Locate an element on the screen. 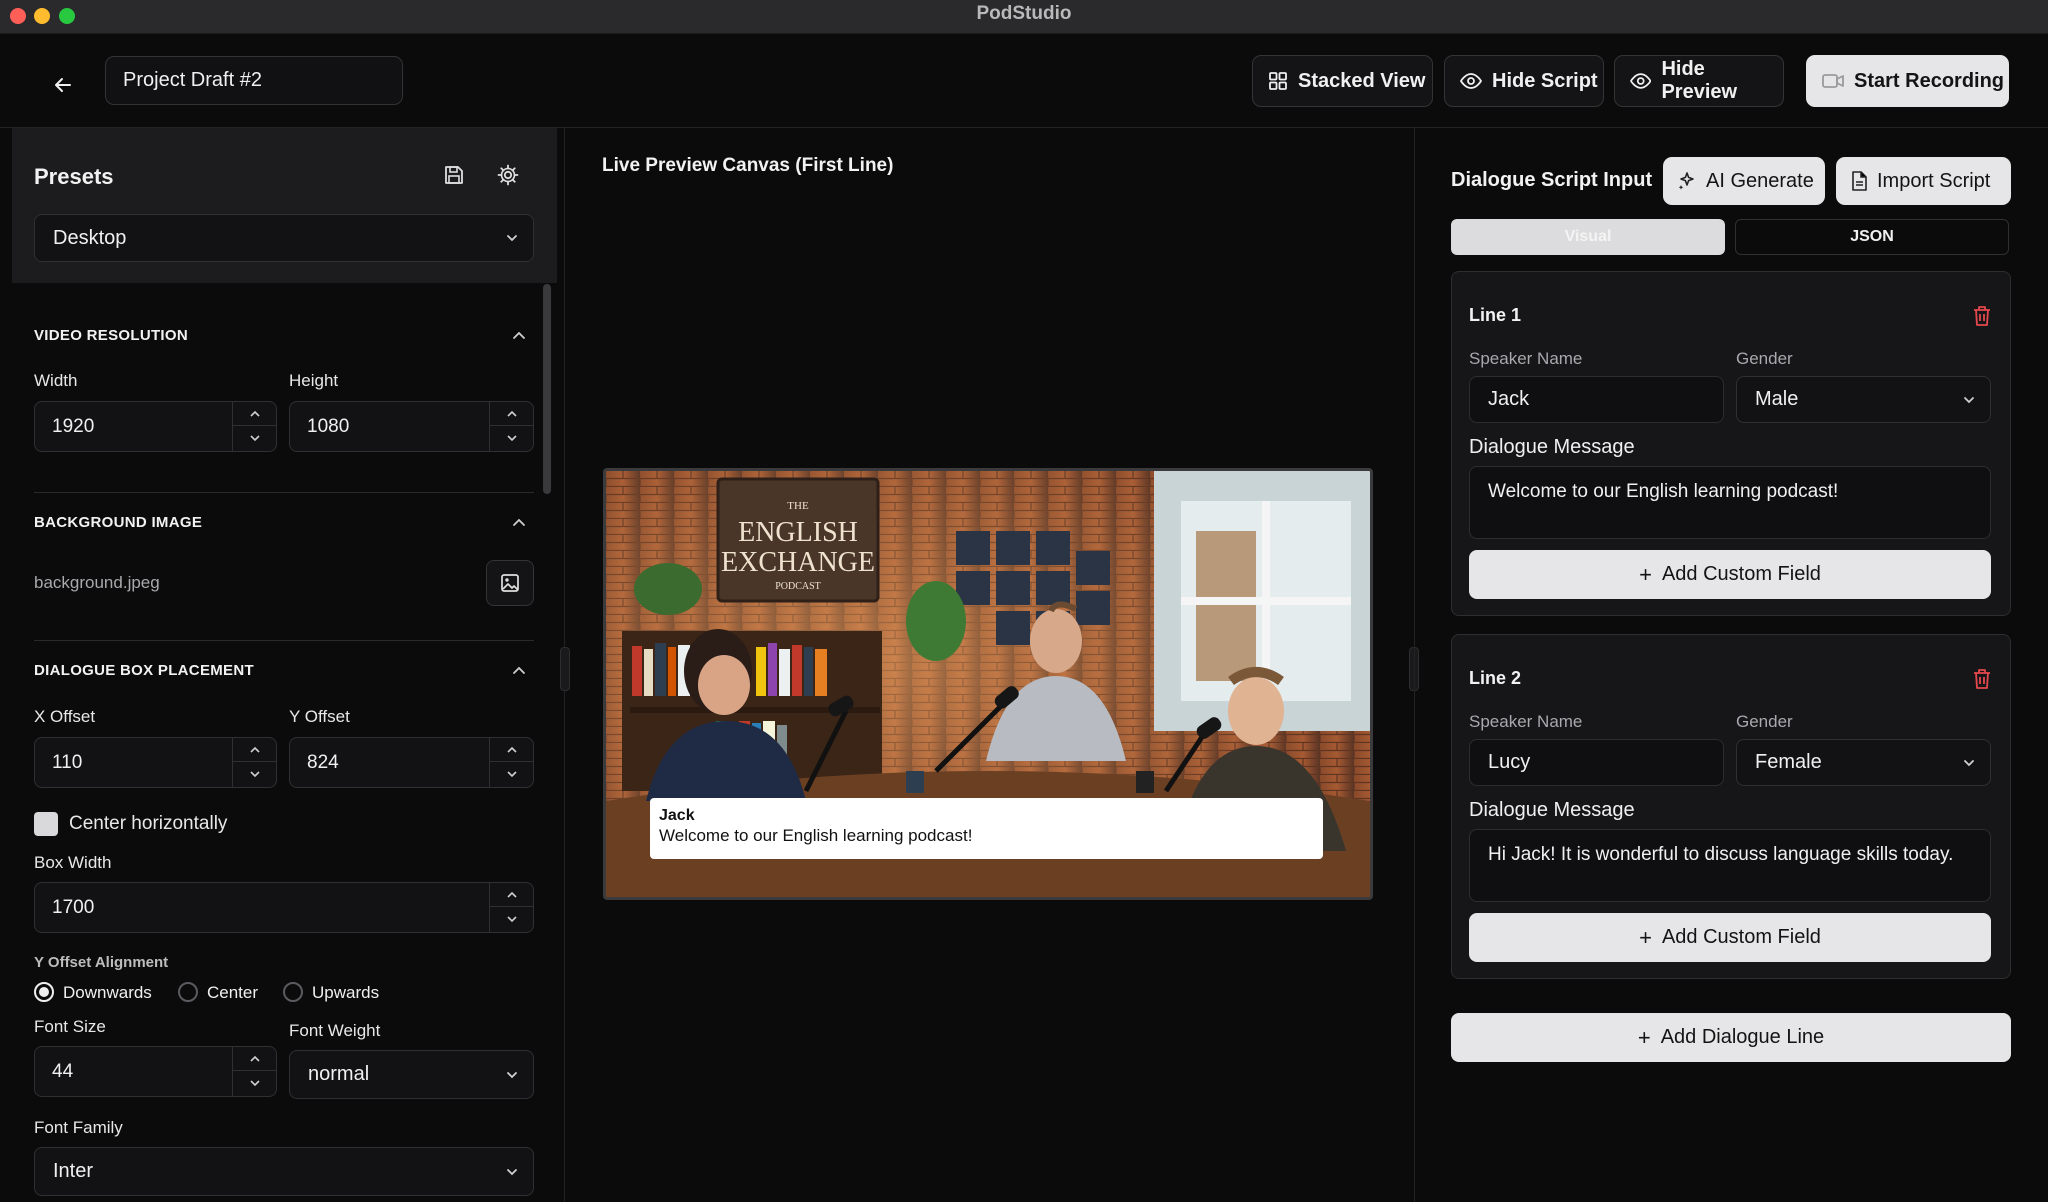  hide-script-button: Hide Script is located at coordinates (1524, 81).